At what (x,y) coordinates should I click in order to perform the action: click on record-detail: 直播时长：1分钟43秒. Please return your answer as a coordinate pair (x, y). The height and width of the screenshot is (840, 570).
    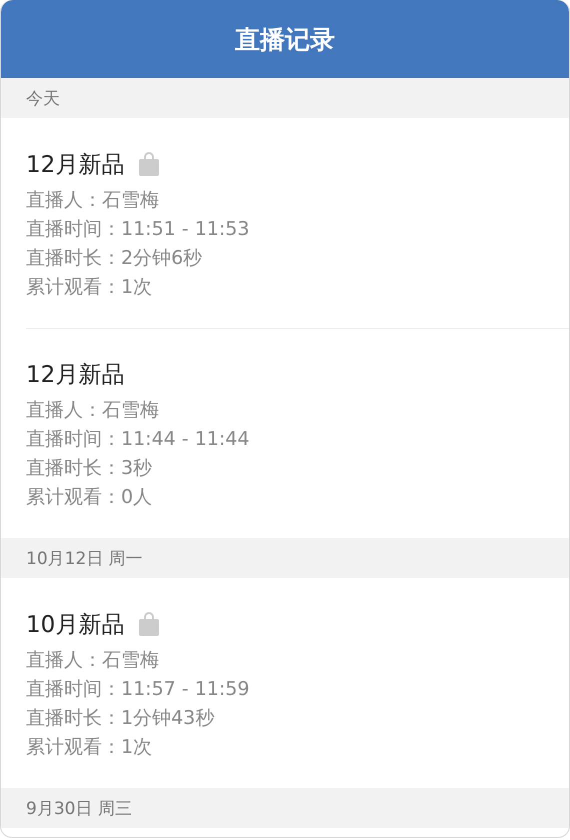
    Looking at the image, I should click on (121, 718).